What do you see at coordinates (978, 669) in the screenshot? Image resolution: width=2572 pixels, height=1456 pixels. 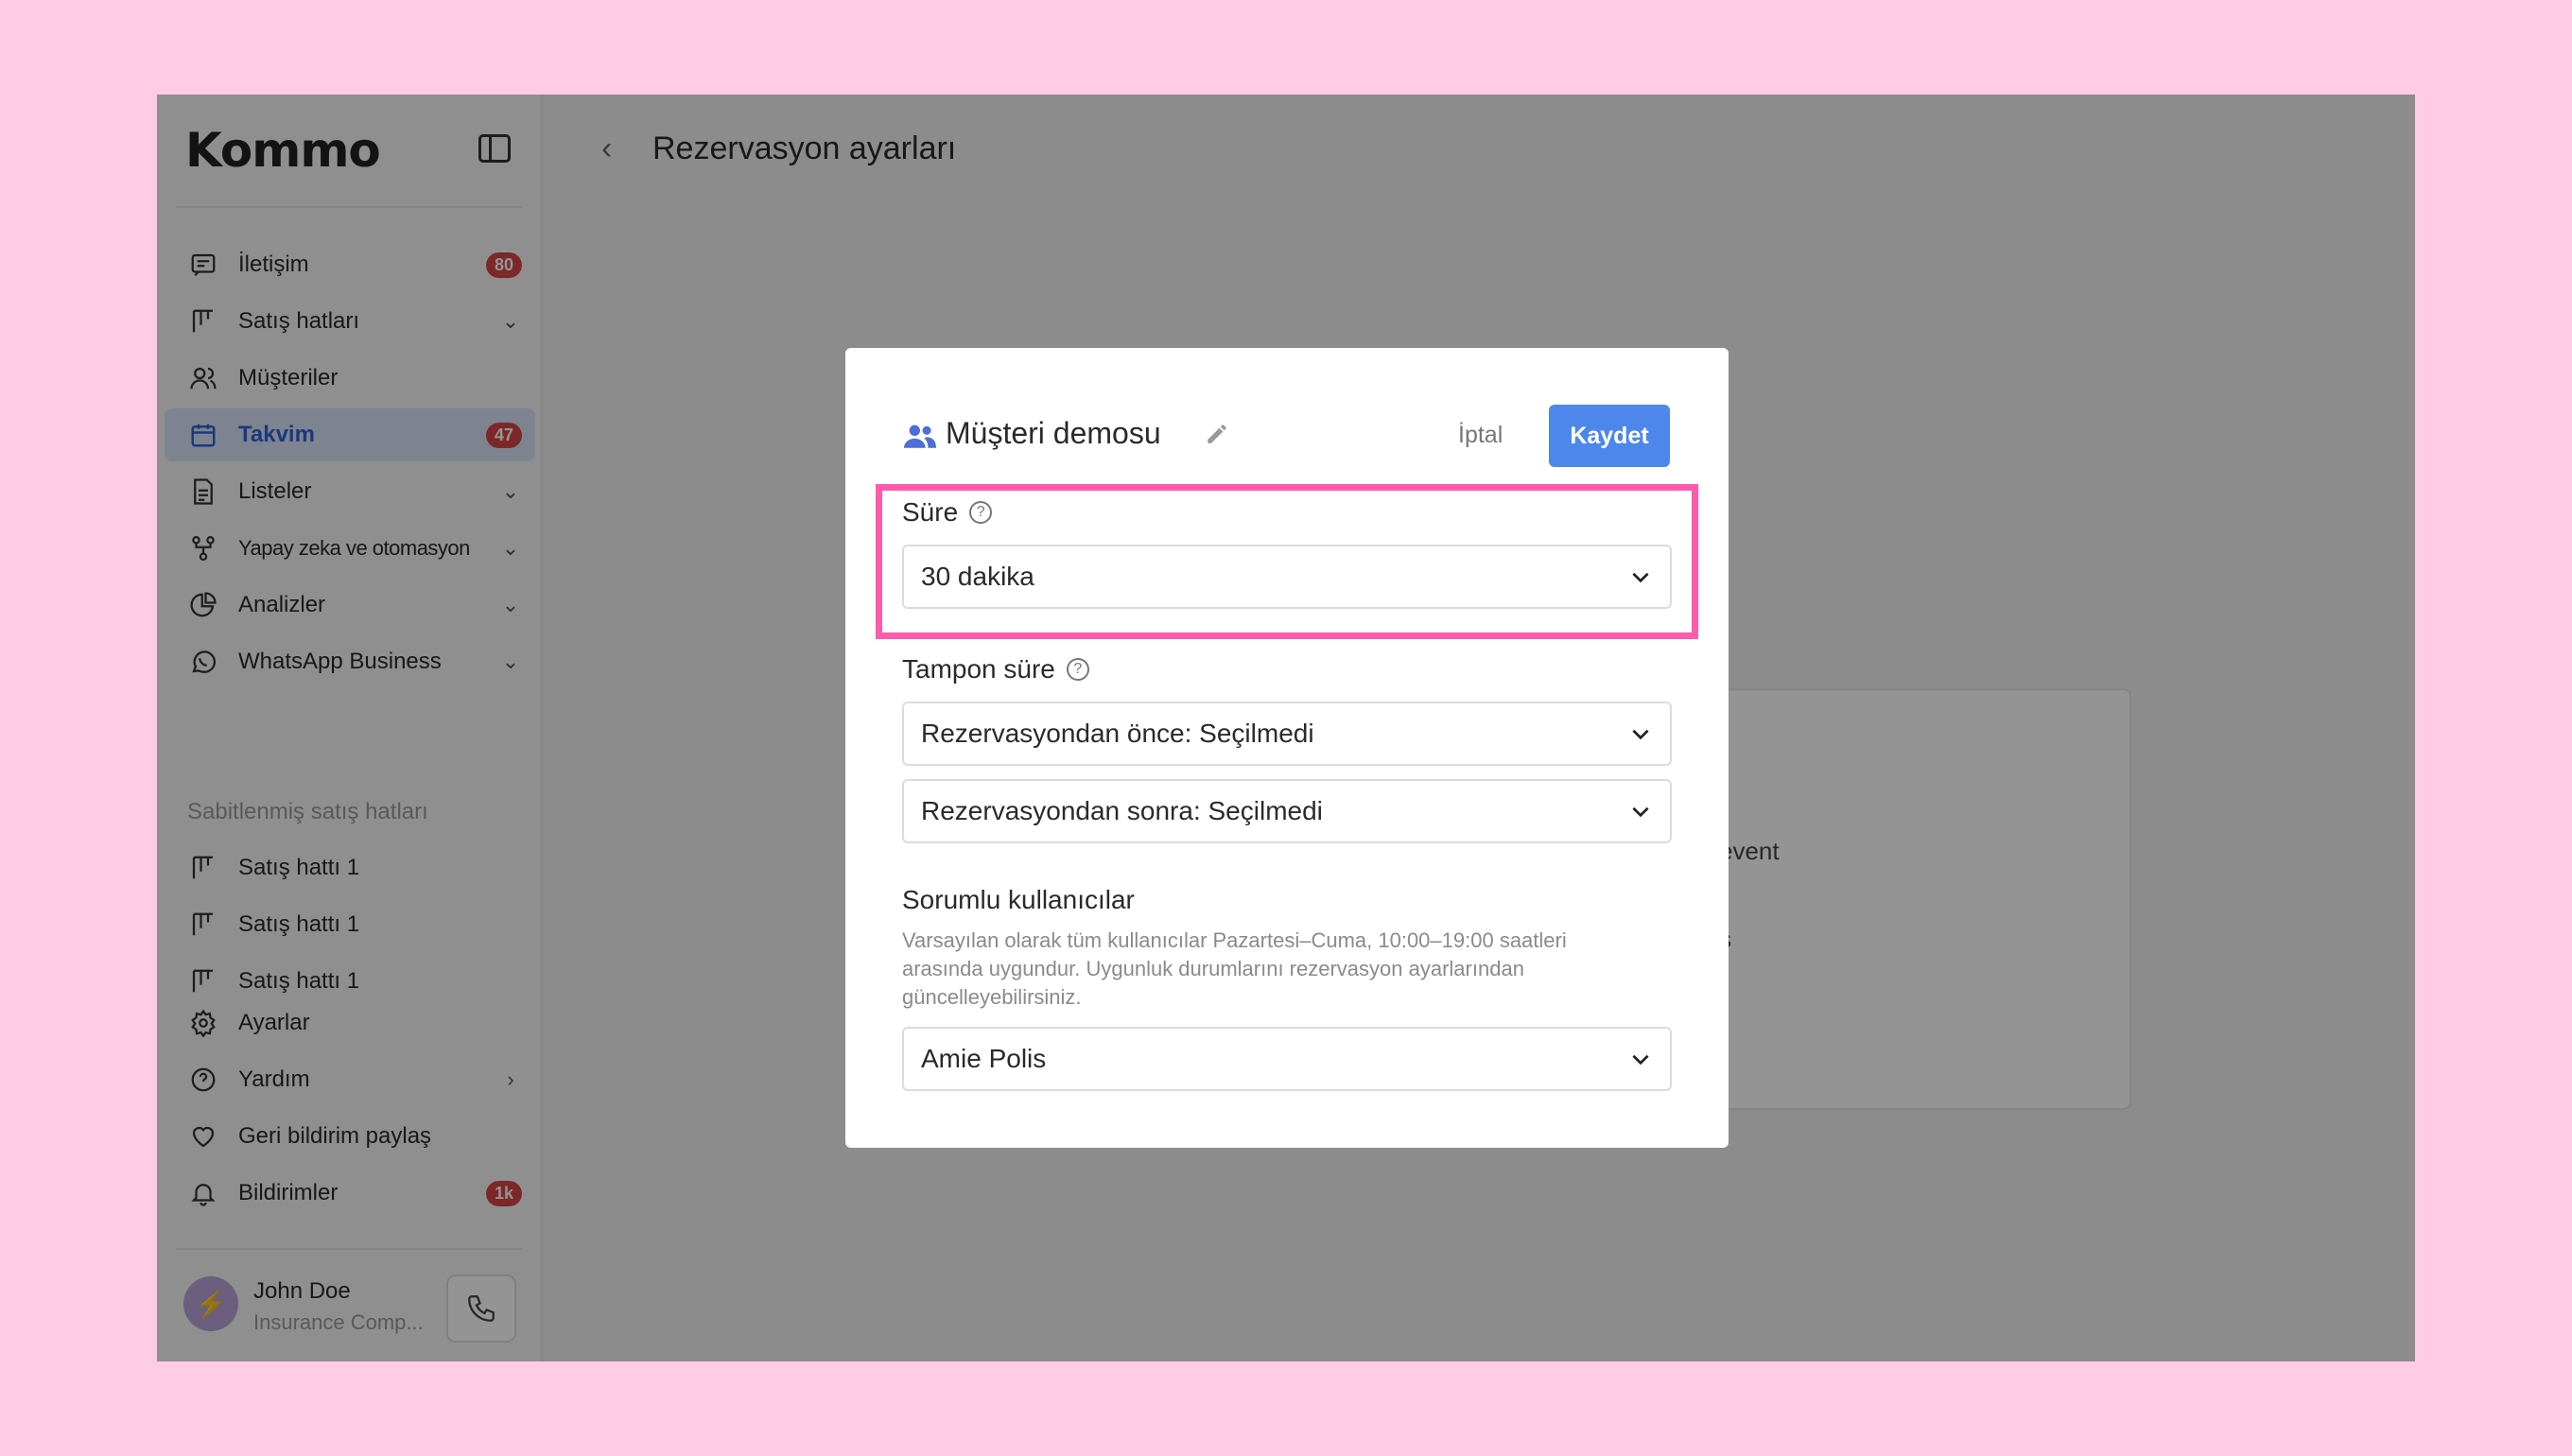 I see `buffer-label-text: Tampon süre` at bounding box center [978, 669].